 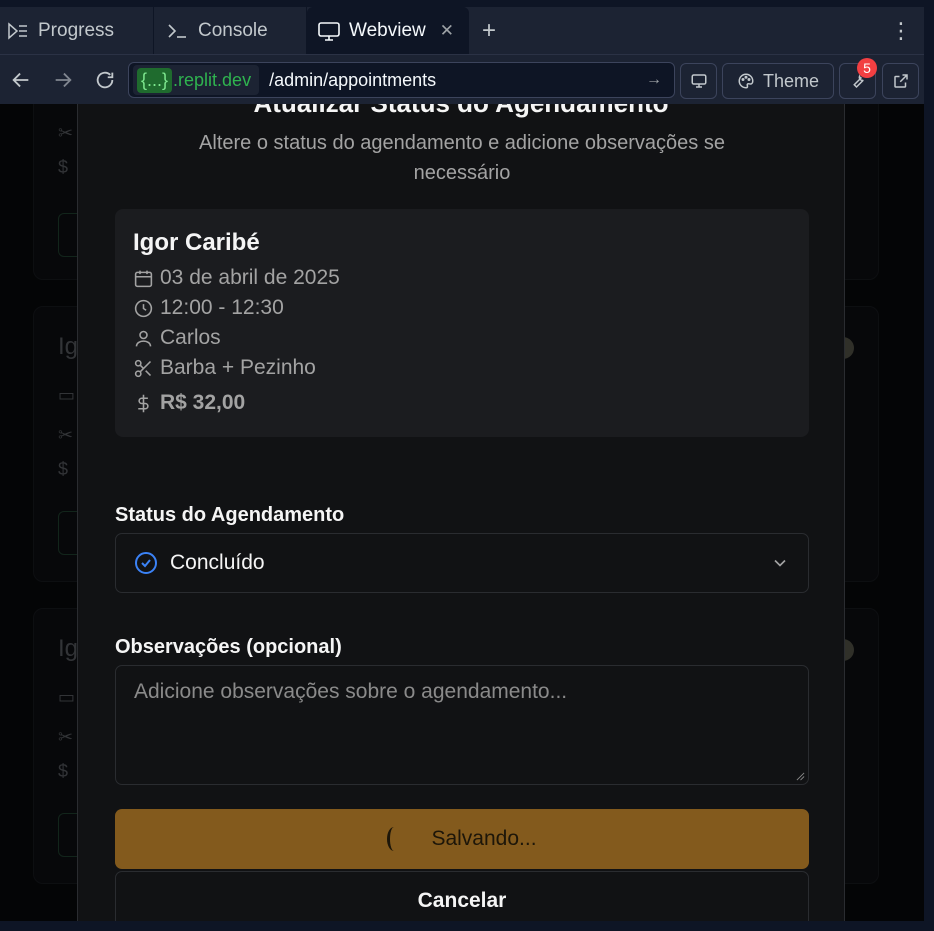 I want to click on workspace-tab-bar: Progress Console Webview ✕ + ⋮, so click(x=462, y=30).